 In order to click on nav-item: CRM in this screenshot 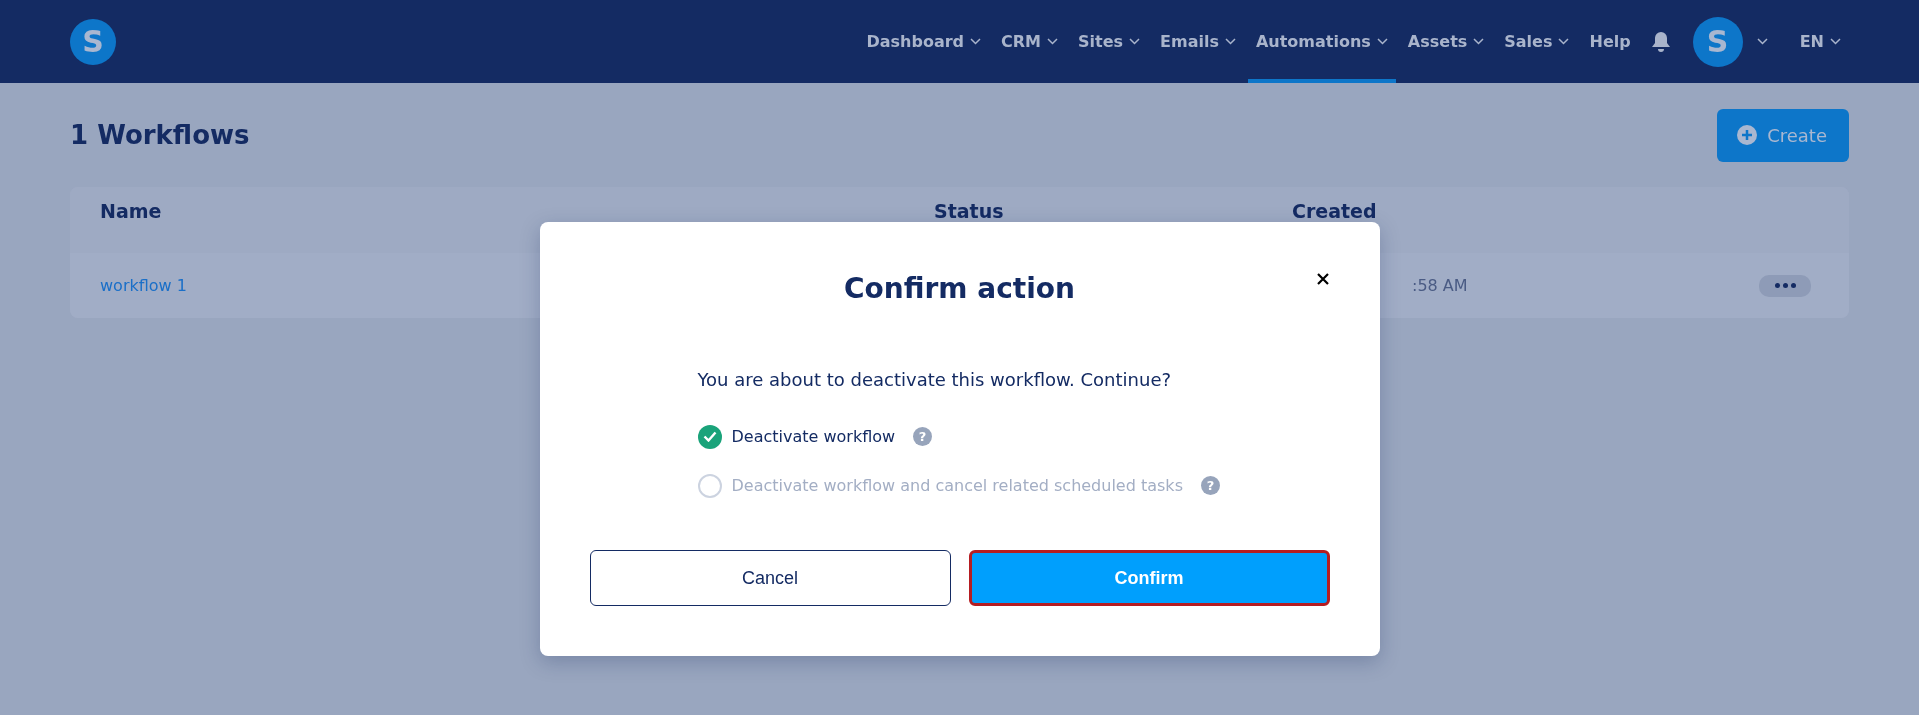, I will do `click(1029, 41)`.